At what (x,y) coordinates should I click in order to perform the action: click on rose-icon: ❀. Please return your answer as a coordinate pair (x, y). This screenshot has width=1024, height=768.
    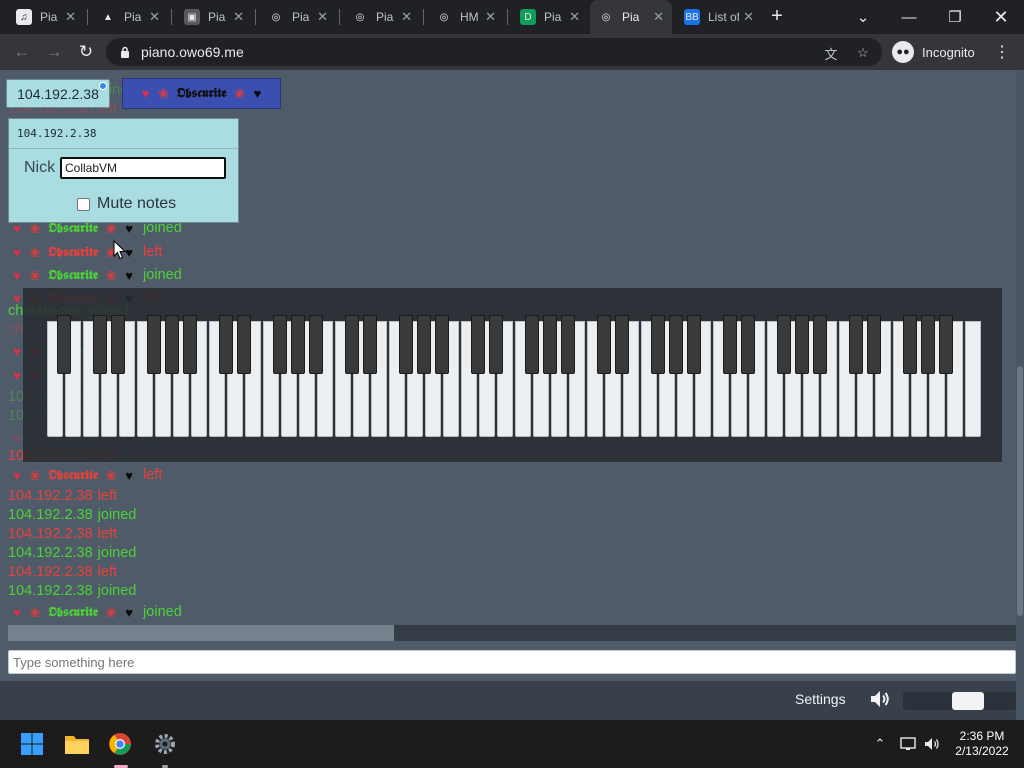
    Looking at the image, I should click on (35, 475).